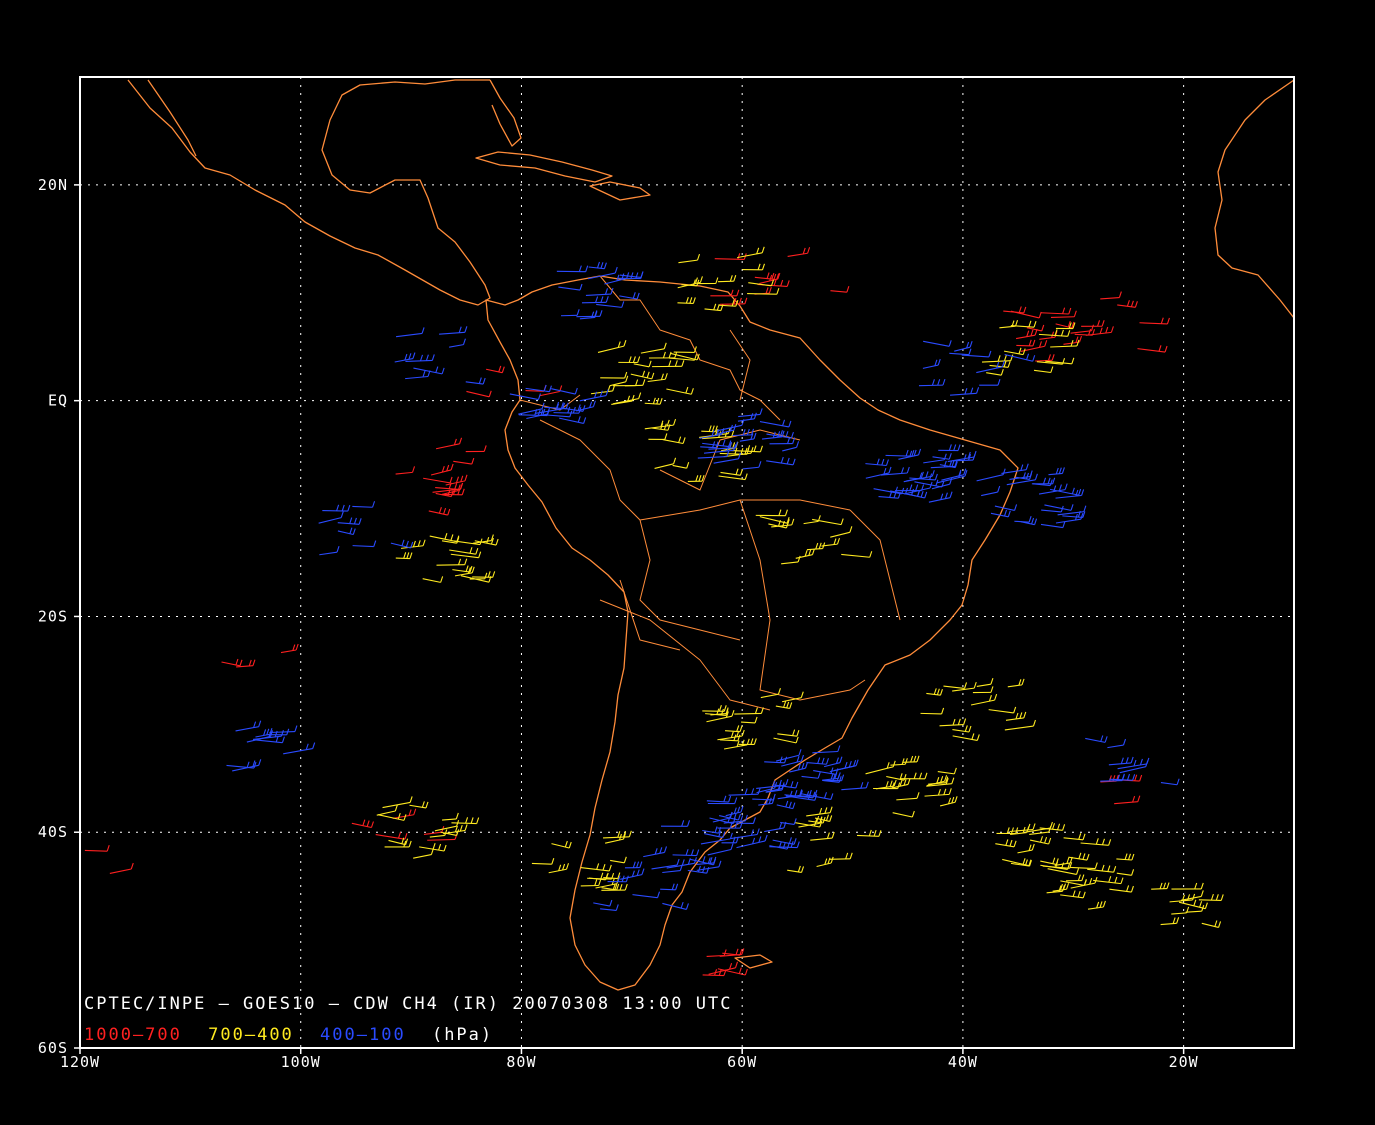 The width and height of the screenshot is (1375, 1125). What do you see at coordinates (1184, 1062) in the screenshot?
I see `lon-label: 20W` at bounding box center [1184, 1062].